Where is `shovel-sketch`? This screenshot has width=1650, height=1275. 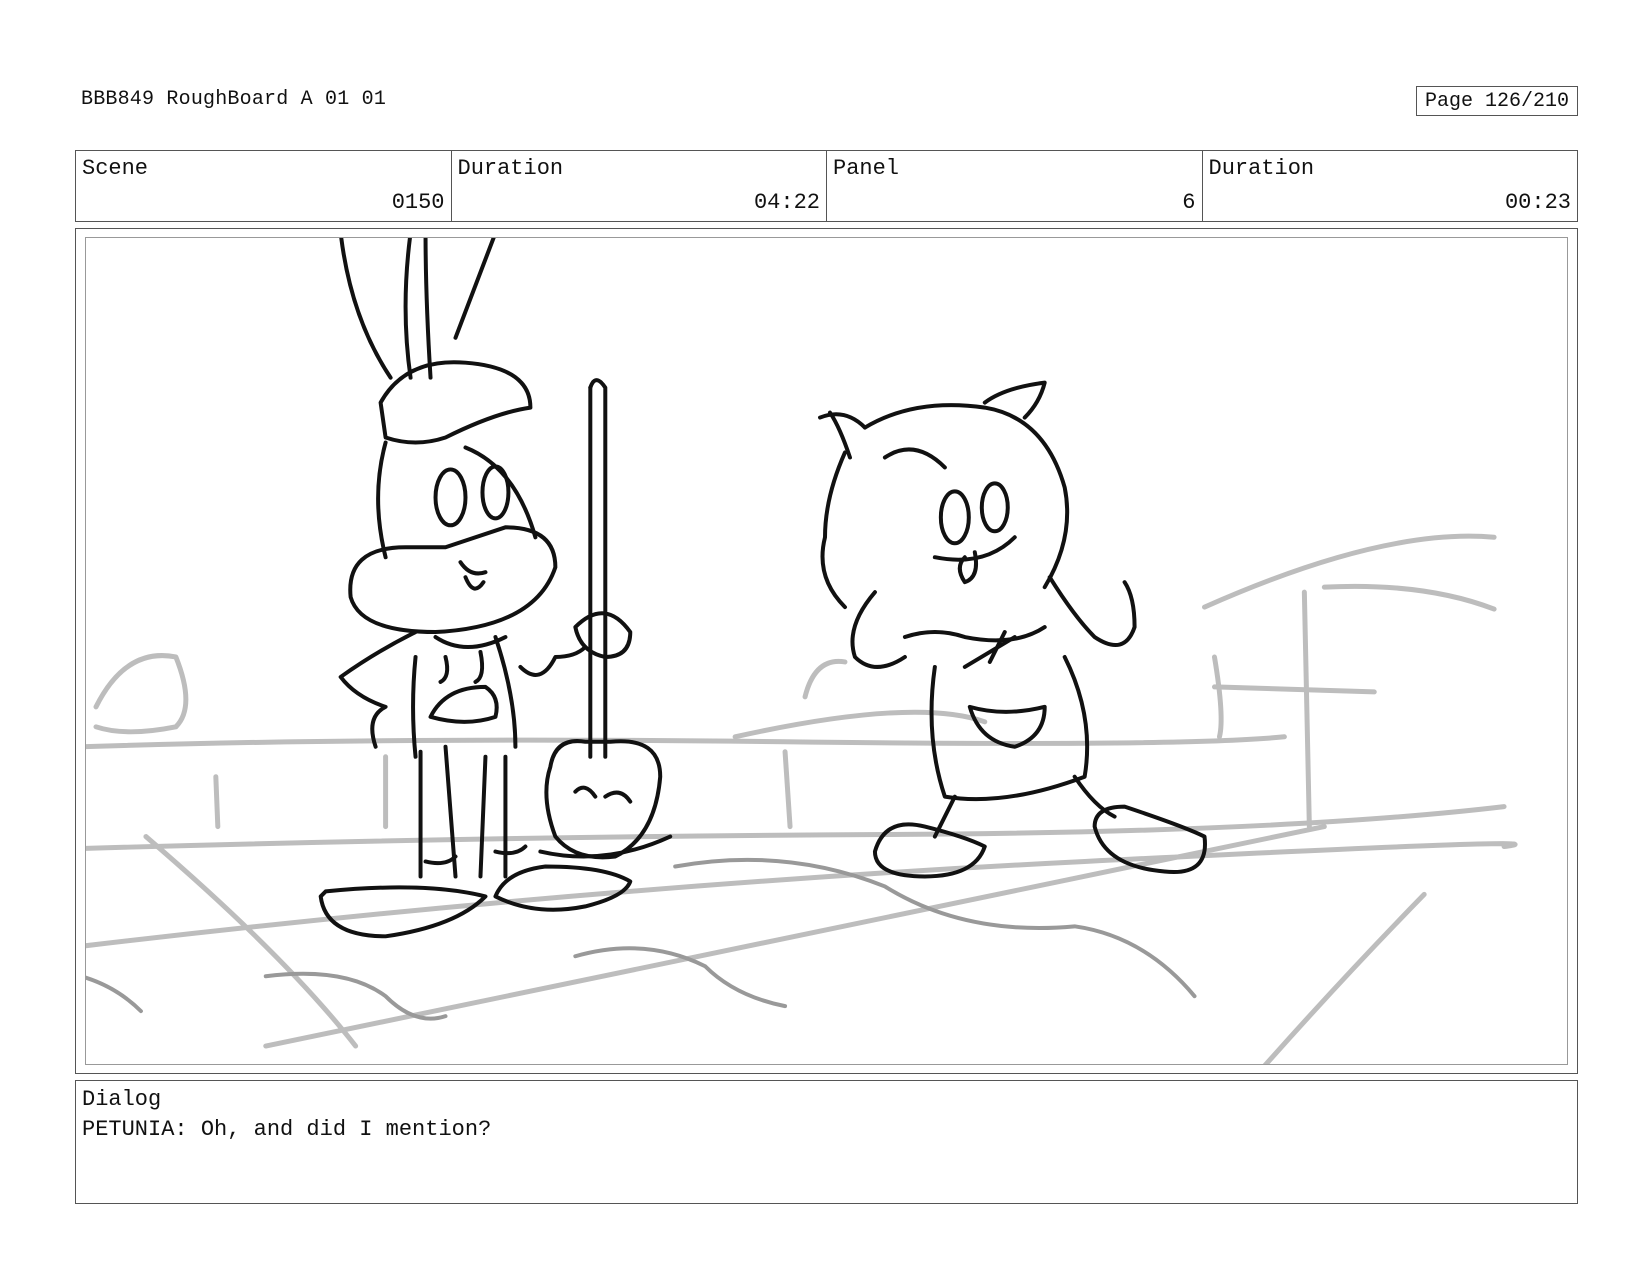
shovel-sketch is located at coordinates (605, 619).